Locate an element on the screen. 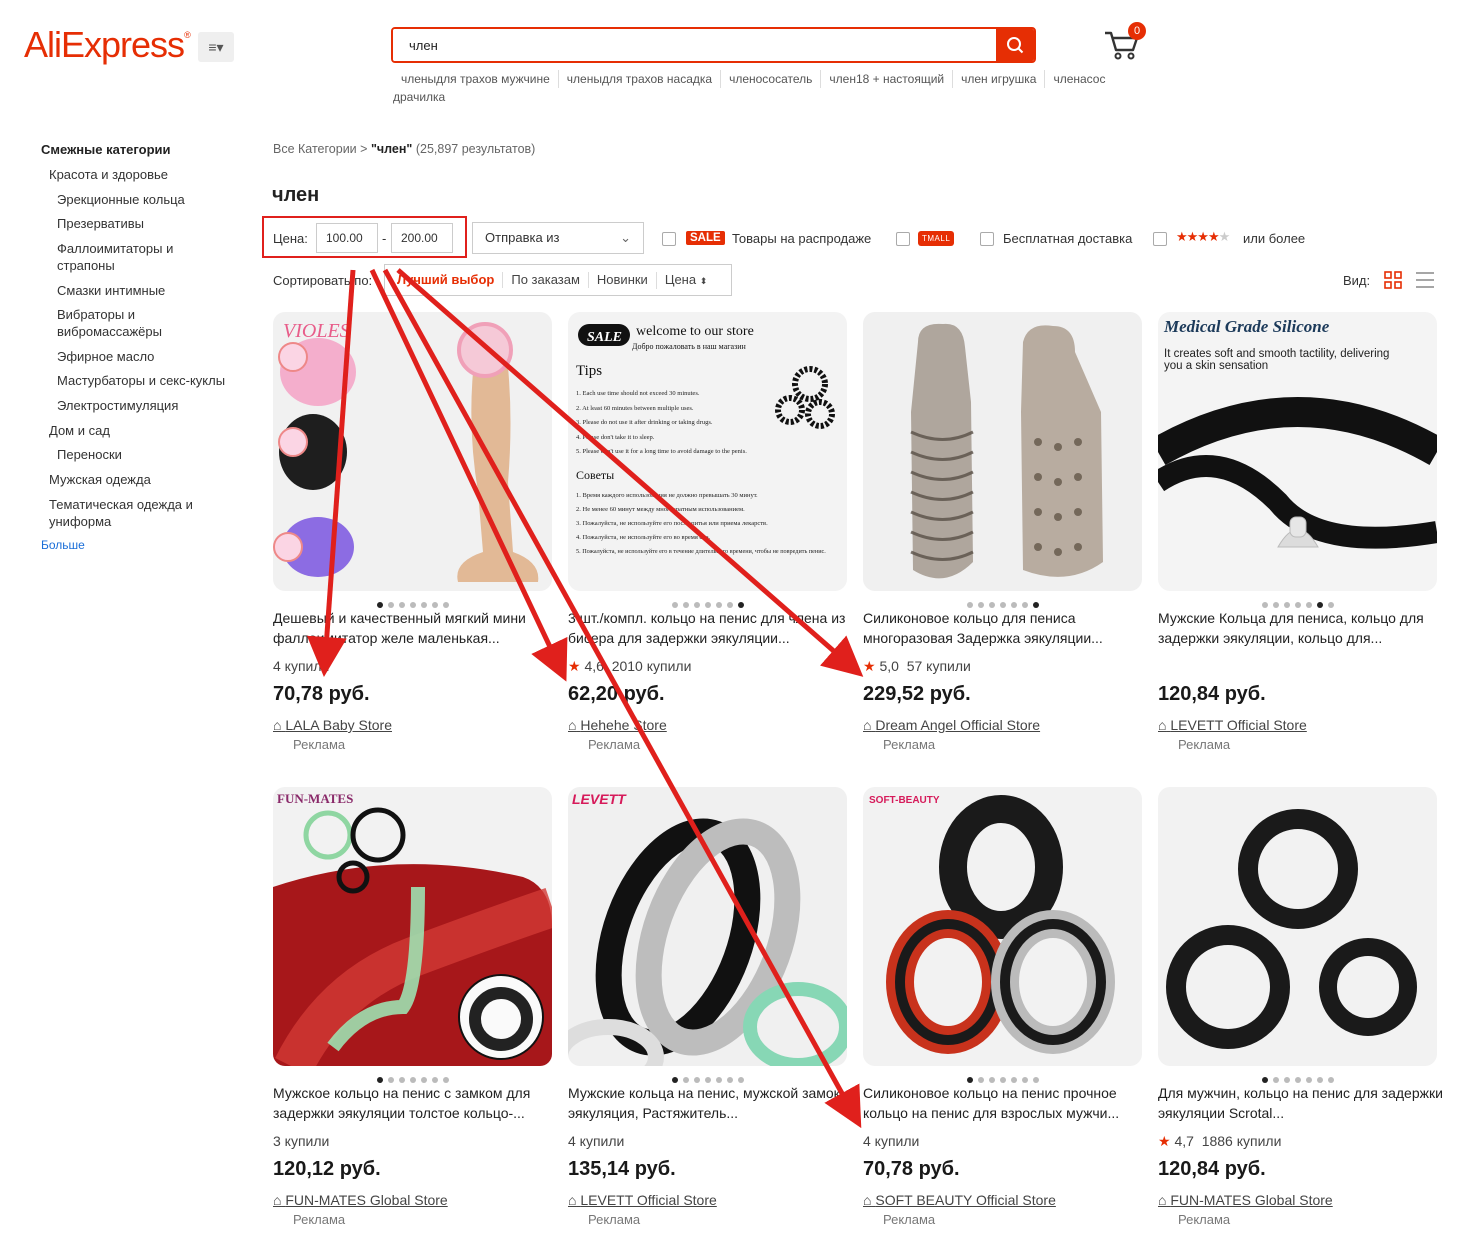  sidebar-item: Тематическая одежда и униформа is located at coordinates (131, 513).